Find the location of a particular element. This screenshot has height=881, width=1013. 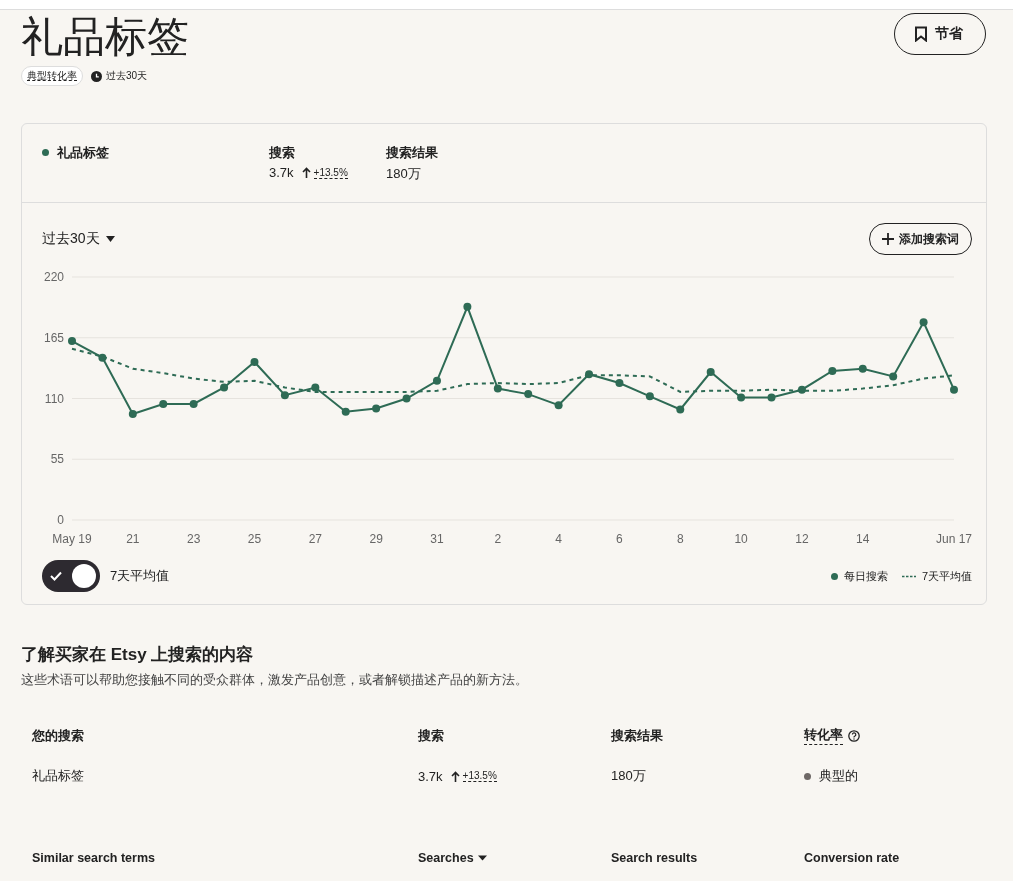

x-axis-label: 2 is located at coordinates (498, 539).